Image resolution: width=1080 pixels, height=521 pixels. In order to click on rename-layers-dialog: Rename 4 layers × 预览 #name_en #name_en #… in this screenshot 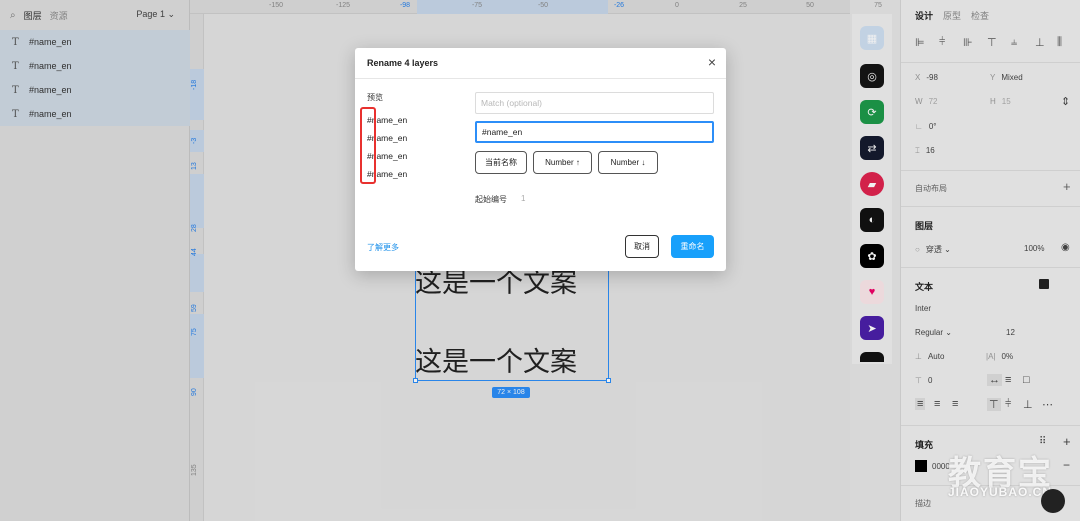, I will do `click(540, 159)`.